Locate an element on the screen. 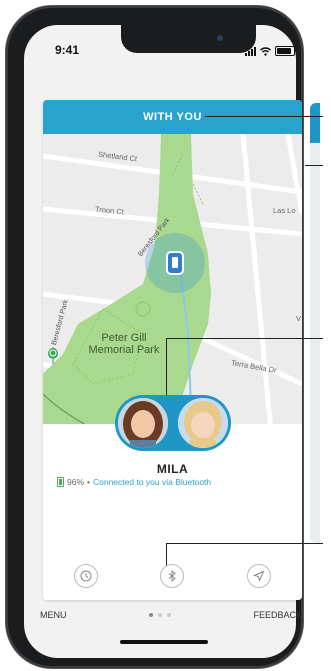 The image size is (331, 671). page-indicator is located at coordinates (159, 615).